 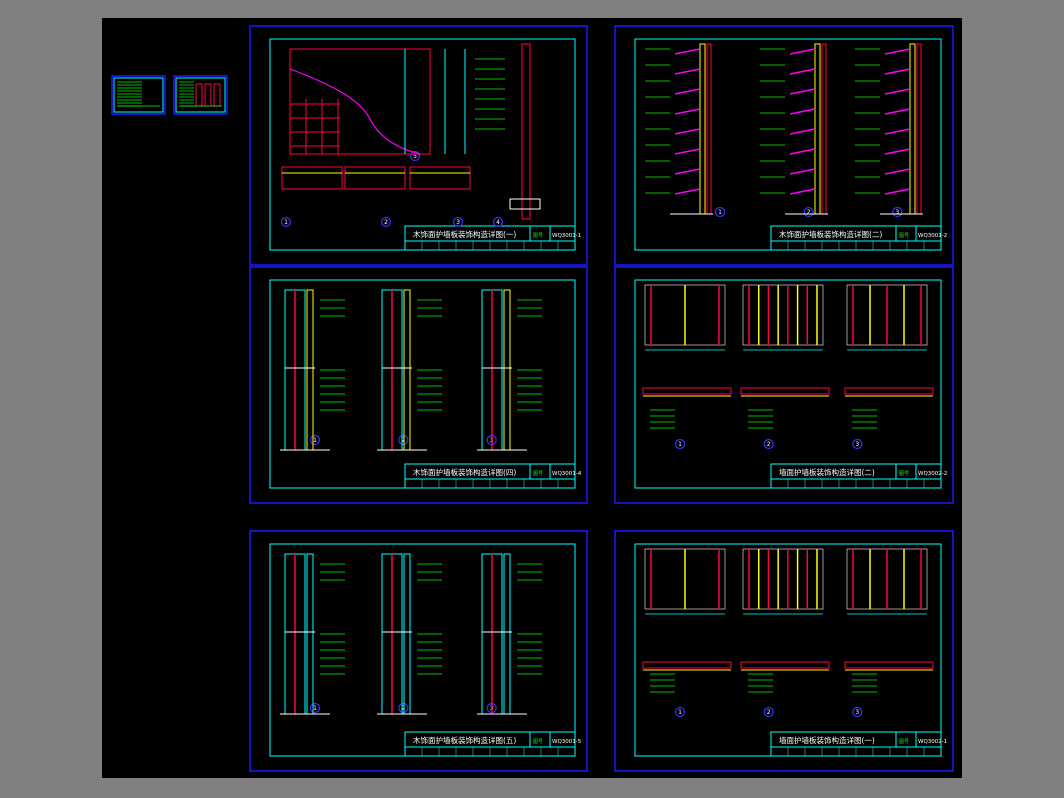 What do you see at coordinates (567, 742) in the screenshot?
I see `sheet-code: WQ3001-5` at bounding box center [567, 742].